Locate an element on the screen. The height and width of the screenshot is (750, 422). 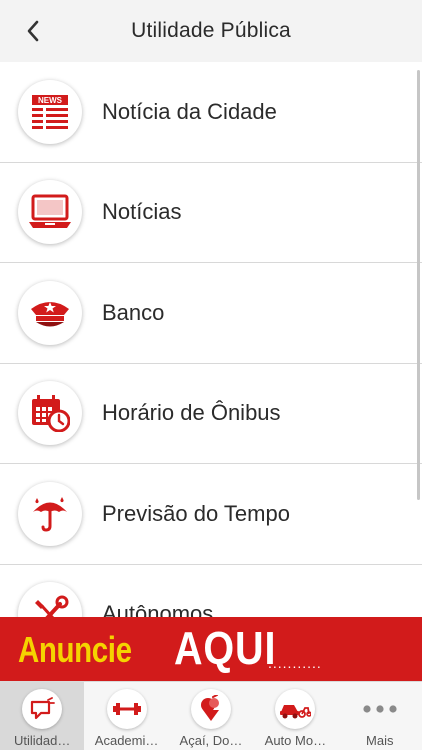
tab-label: Mais is located at coordinates (380, 740).